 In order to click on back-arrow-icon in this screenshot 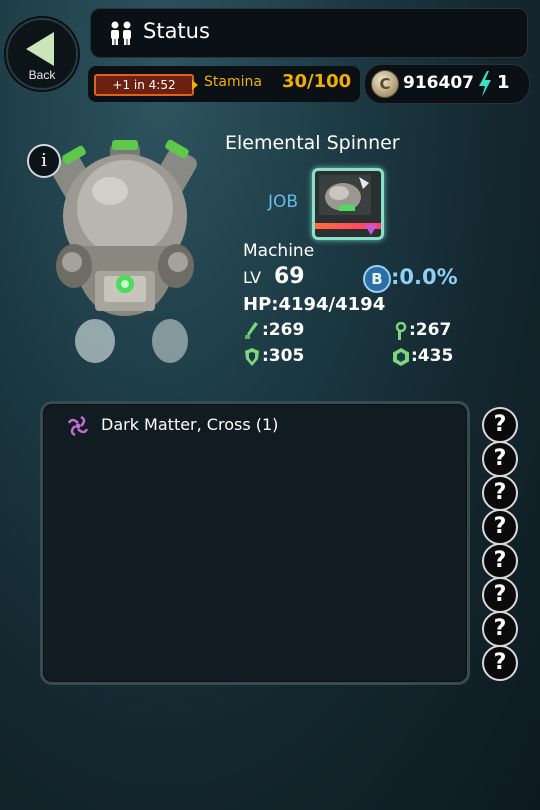, I will do `click(40, 49)`.